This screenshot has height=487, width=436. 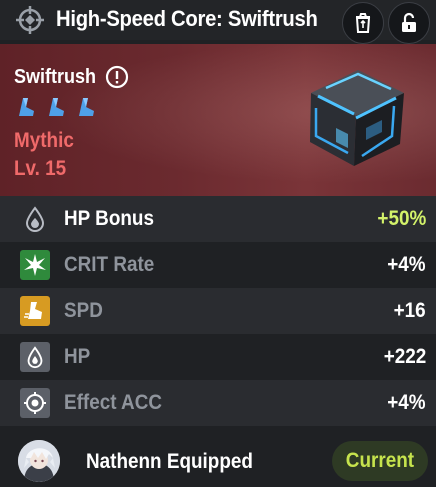 I want to click on target-reticle-icon, so click(x=30, y=20).